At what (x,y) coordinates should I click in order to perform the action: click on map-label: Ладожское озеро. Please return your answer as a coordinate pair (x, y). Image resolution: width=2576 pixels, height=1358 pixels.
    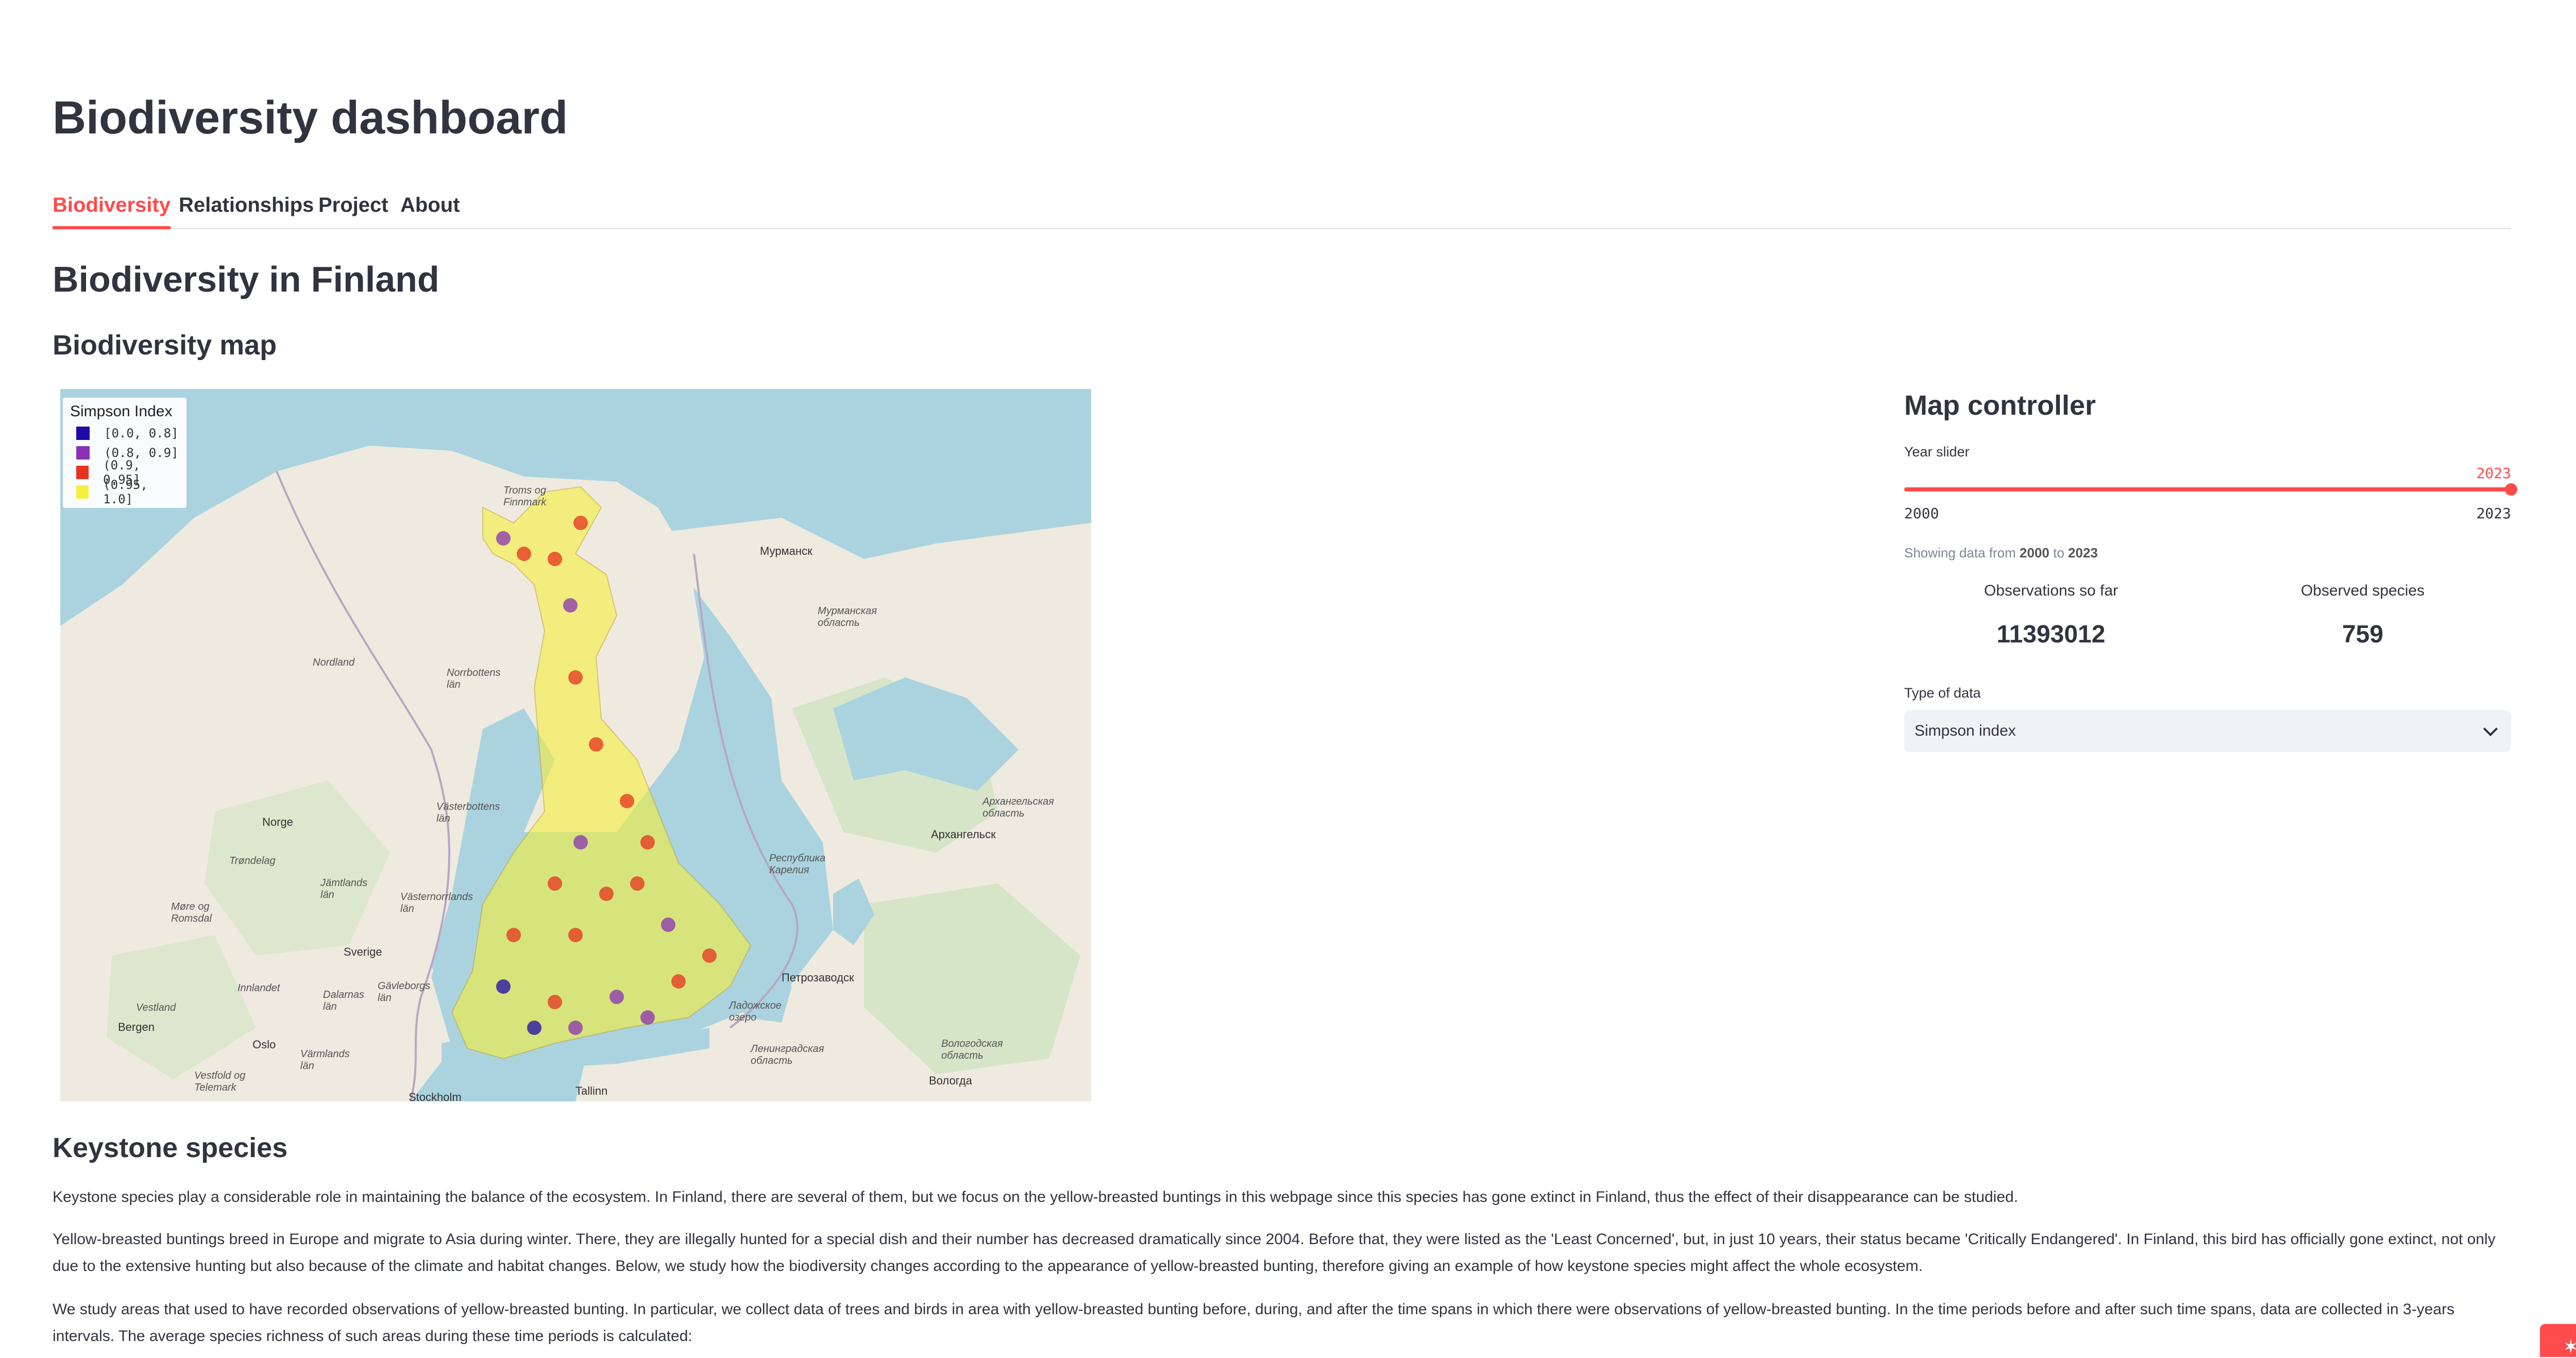
    Looking at the image, I should click on (755, 1011).